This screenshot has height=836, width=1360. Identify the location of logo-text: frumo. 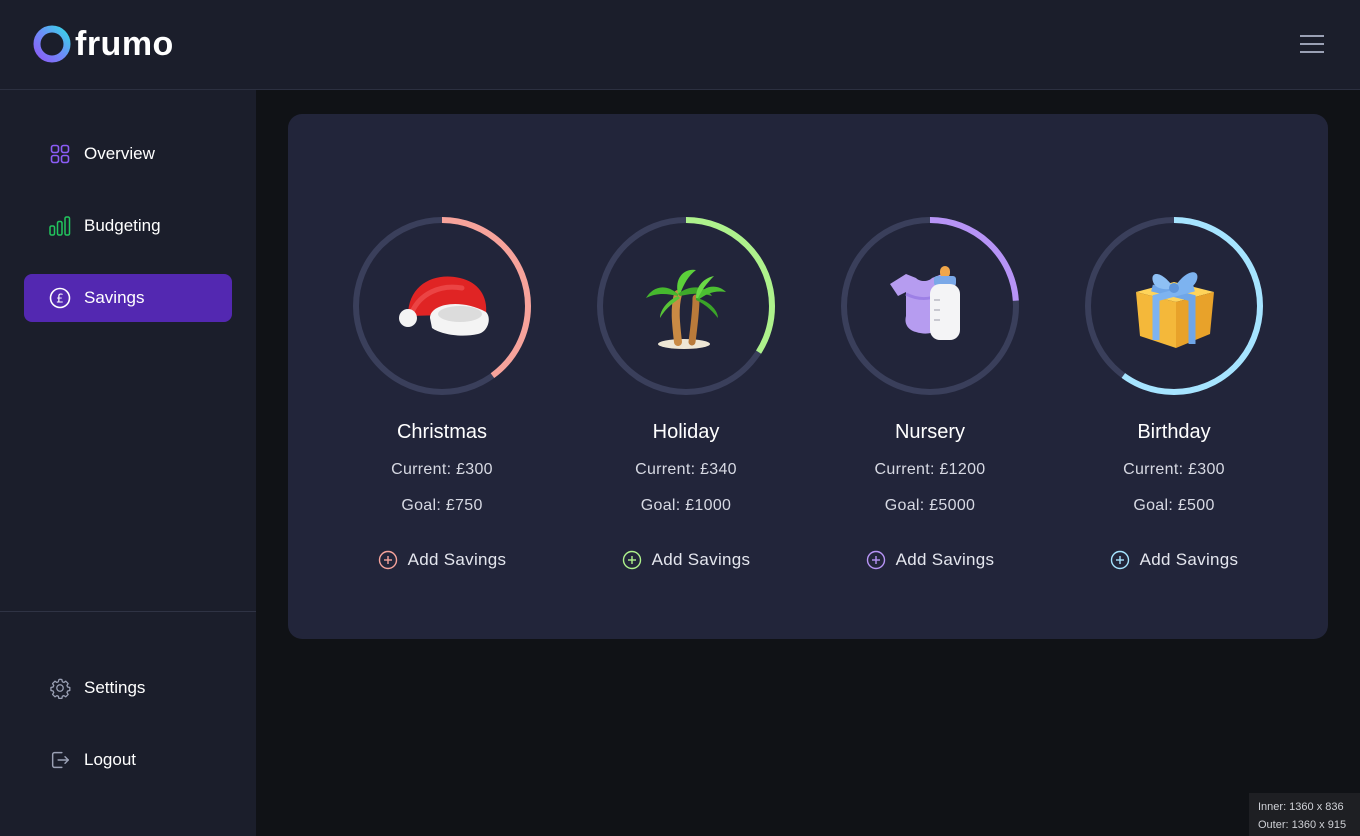
(124, 44).